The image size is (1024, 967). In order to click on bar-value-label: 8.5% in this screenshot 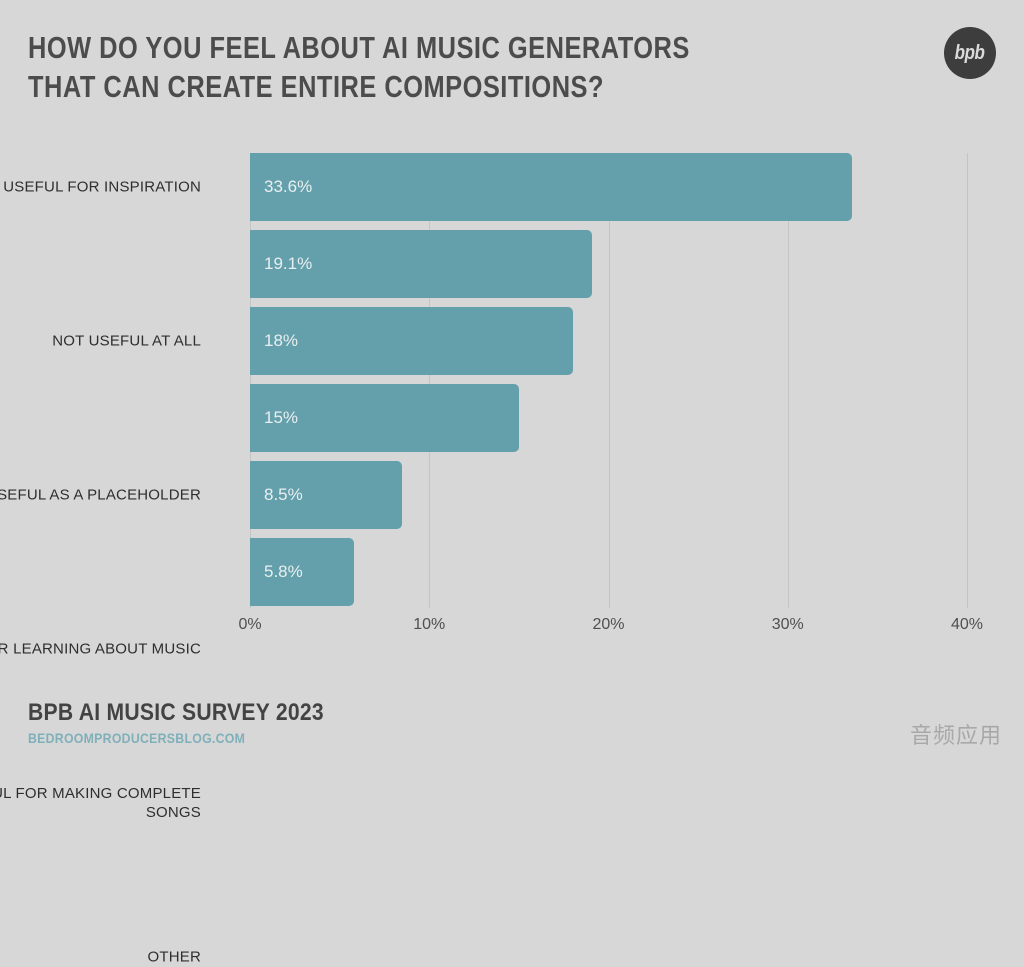, I will do `click(283, 494)`.